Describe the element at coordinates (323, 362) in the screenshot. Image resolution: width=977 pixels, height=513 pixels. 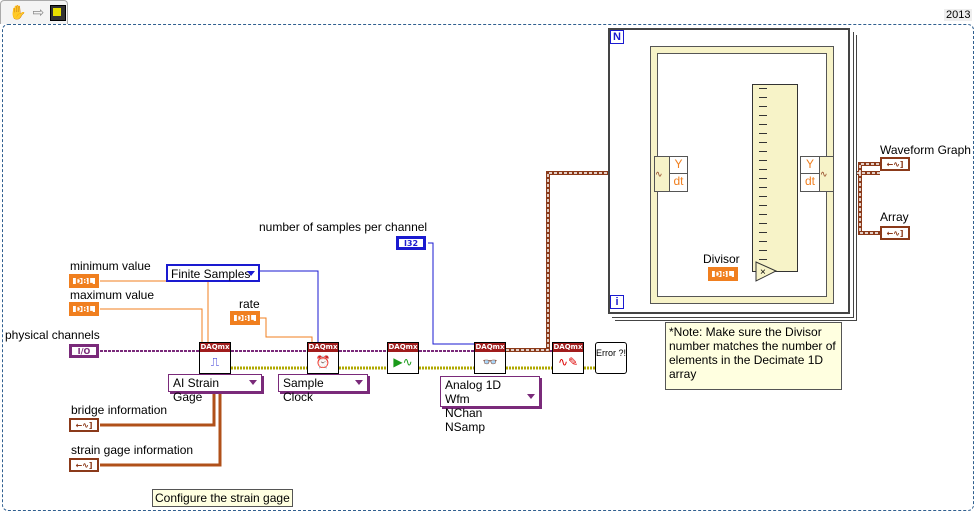
I see `clock-icon: ⏰` at that location.